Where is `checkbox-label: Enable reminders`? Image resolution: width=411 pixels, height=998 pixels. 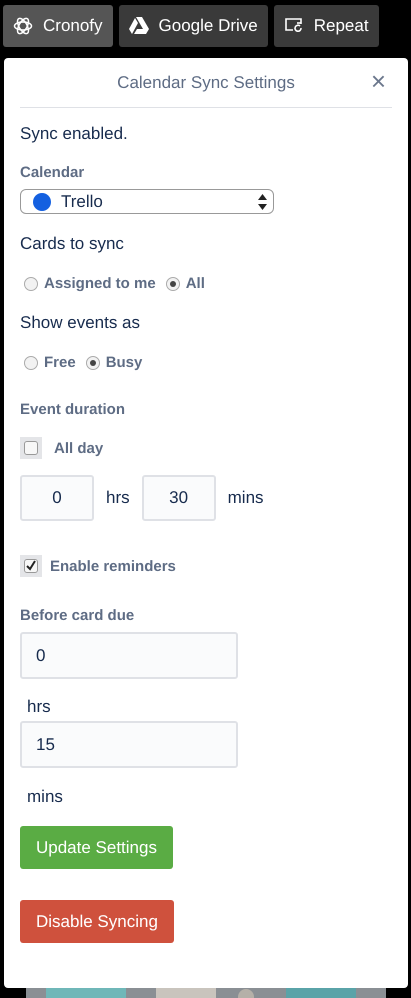 checkbox-label: Enable reminders is located at coordinates (113, 566).